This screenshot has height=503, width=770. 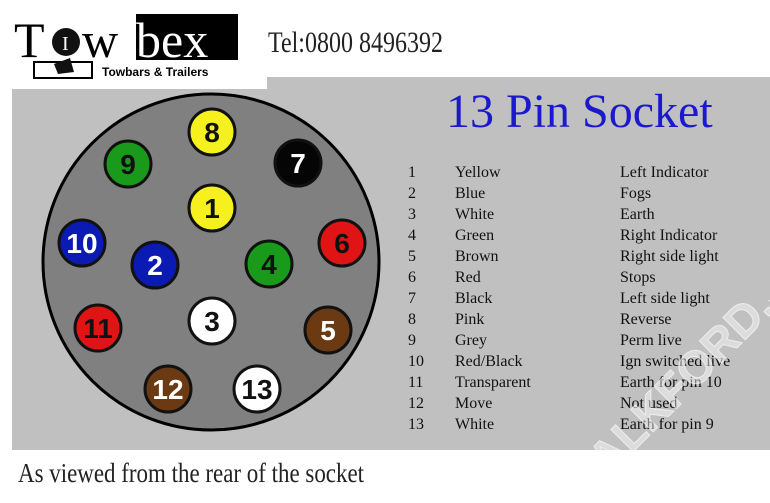 I want to click on pin-label: 11, so click(x=98, y=328).